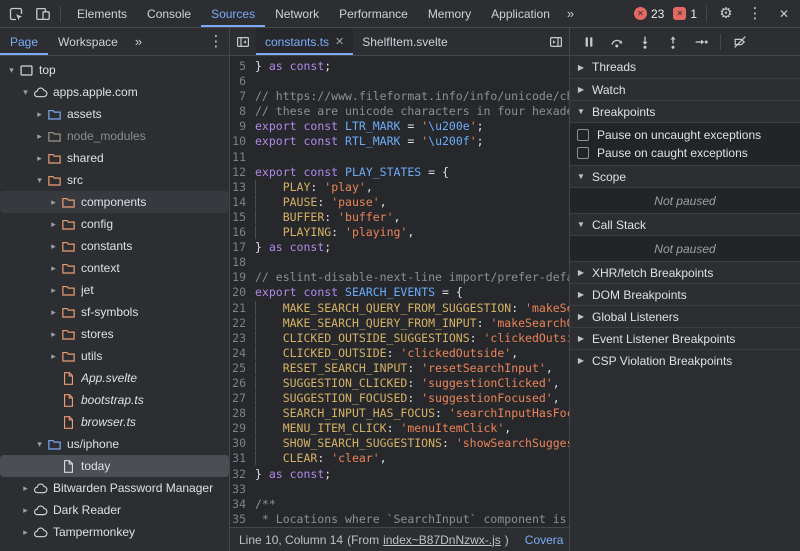 The width and height of the screenshot is (800, 551). I want to click on tree-item-src: ▾ src, so click(114, 180).